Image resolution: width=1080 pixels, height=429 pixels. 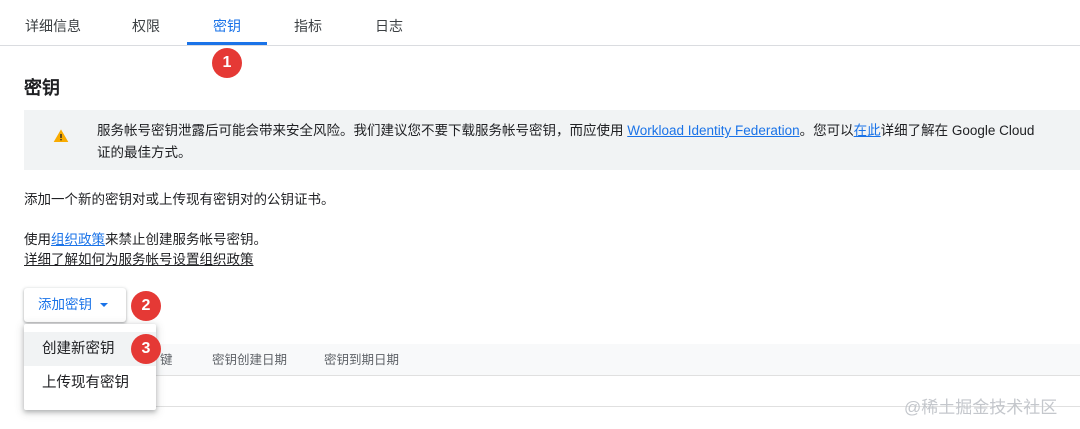 I want to click on watermark: @稀土掘金技术社区, so click(x=981, y=407).